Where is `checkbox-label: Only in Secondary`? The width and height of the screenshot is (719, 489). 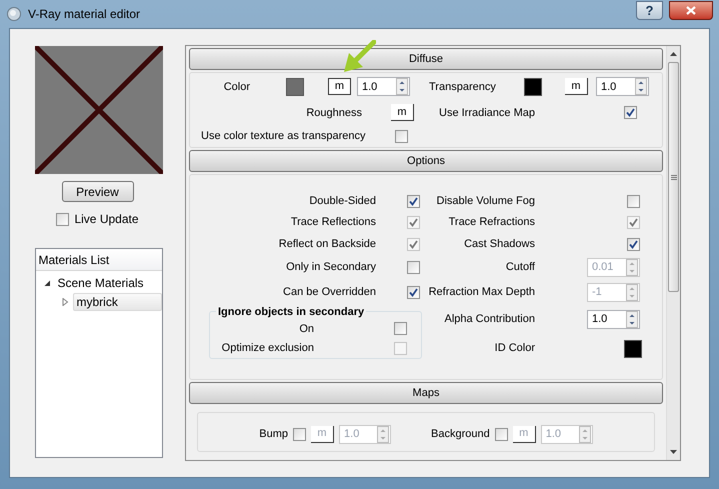
checkbox-label: Only in Secondary is located at coordinates (330, 268).